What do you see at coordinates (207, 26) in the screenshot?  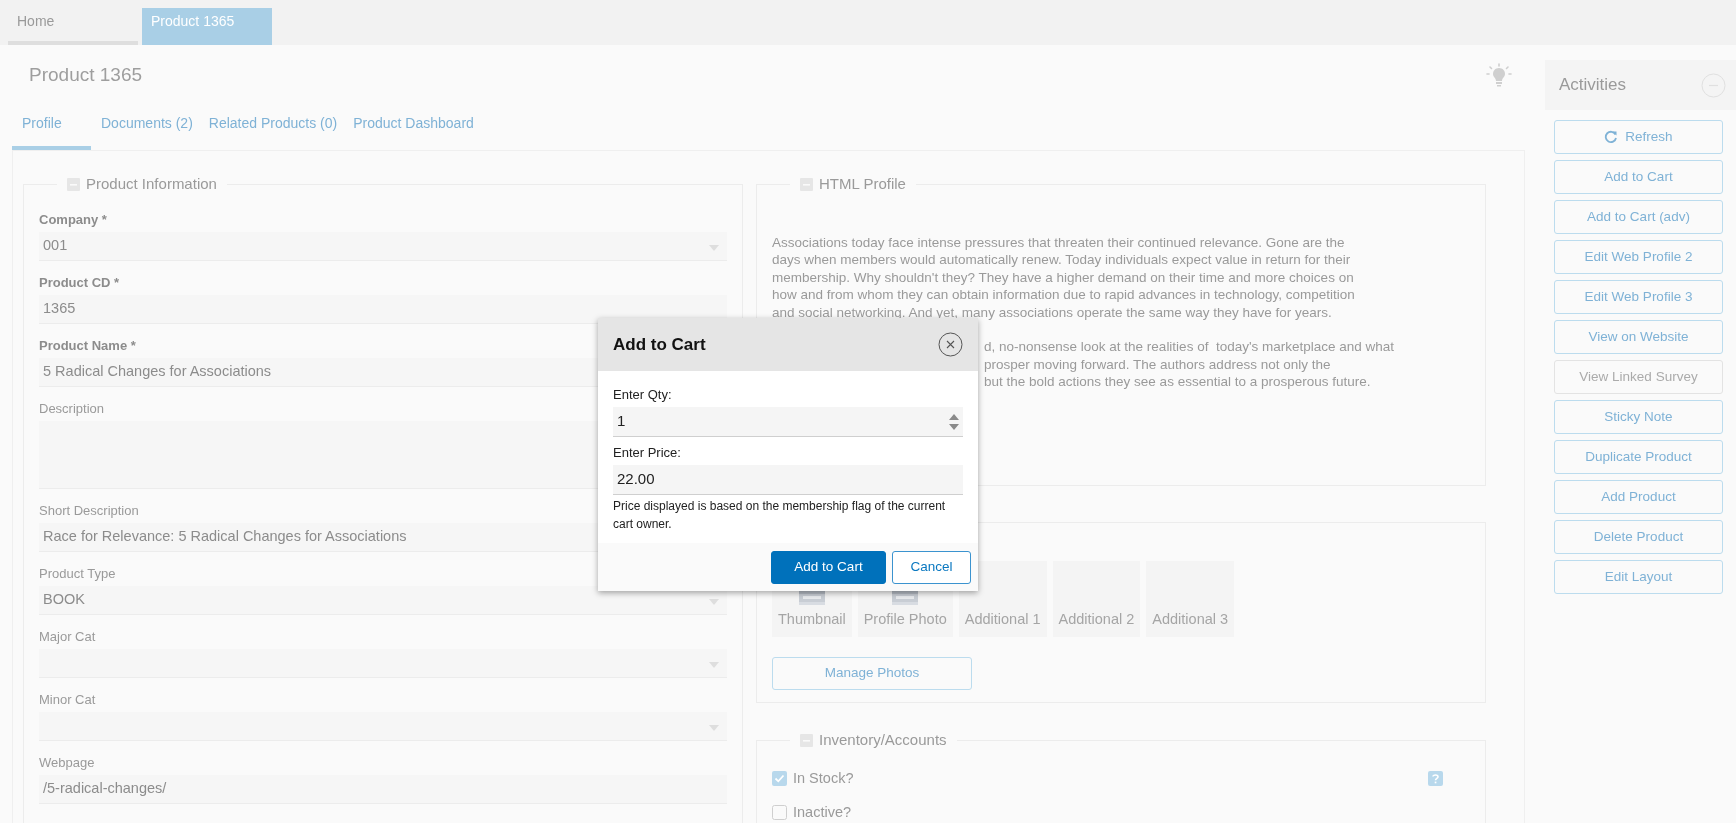 I see `top-tab: Product 1365` at bounding box center [207, 26].